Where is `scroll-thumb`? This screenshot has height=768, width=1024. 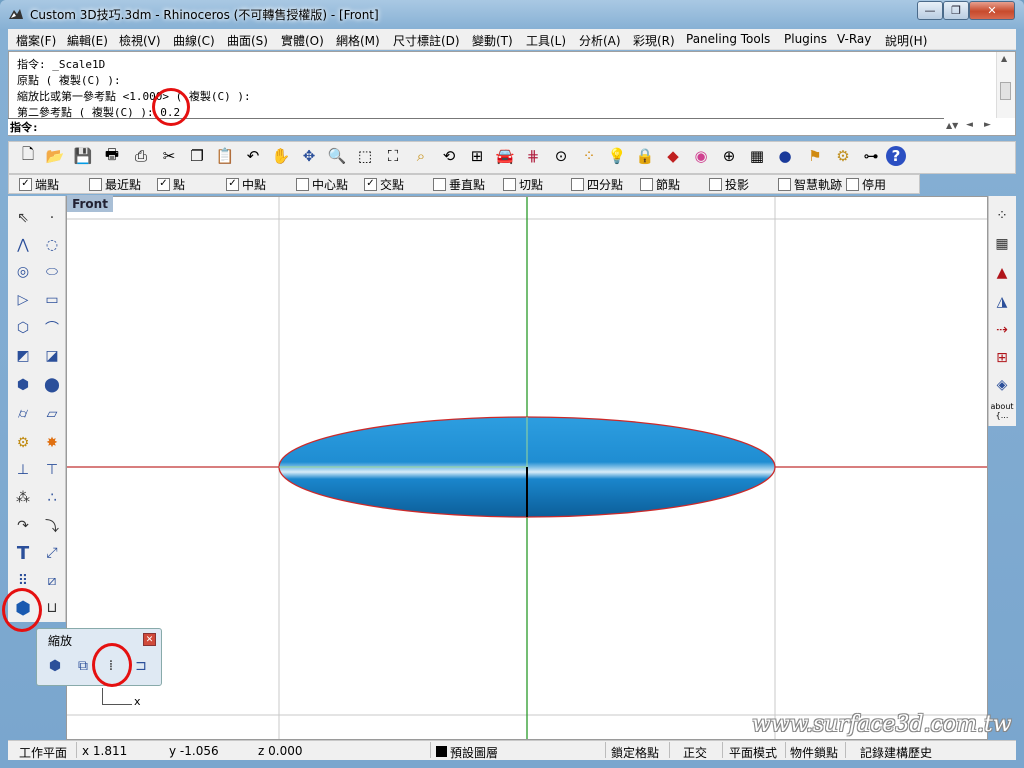 scroll-thumb is located at coordinates (1005, 91).